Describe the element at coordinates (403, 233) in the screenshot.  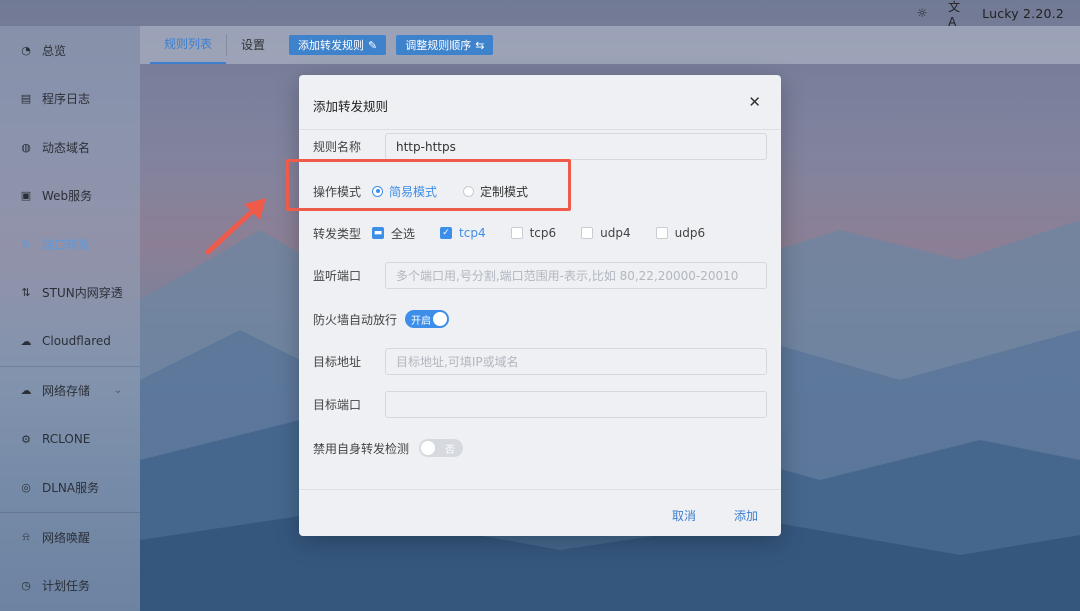
I see `checkbox-label: 全选` at that location.